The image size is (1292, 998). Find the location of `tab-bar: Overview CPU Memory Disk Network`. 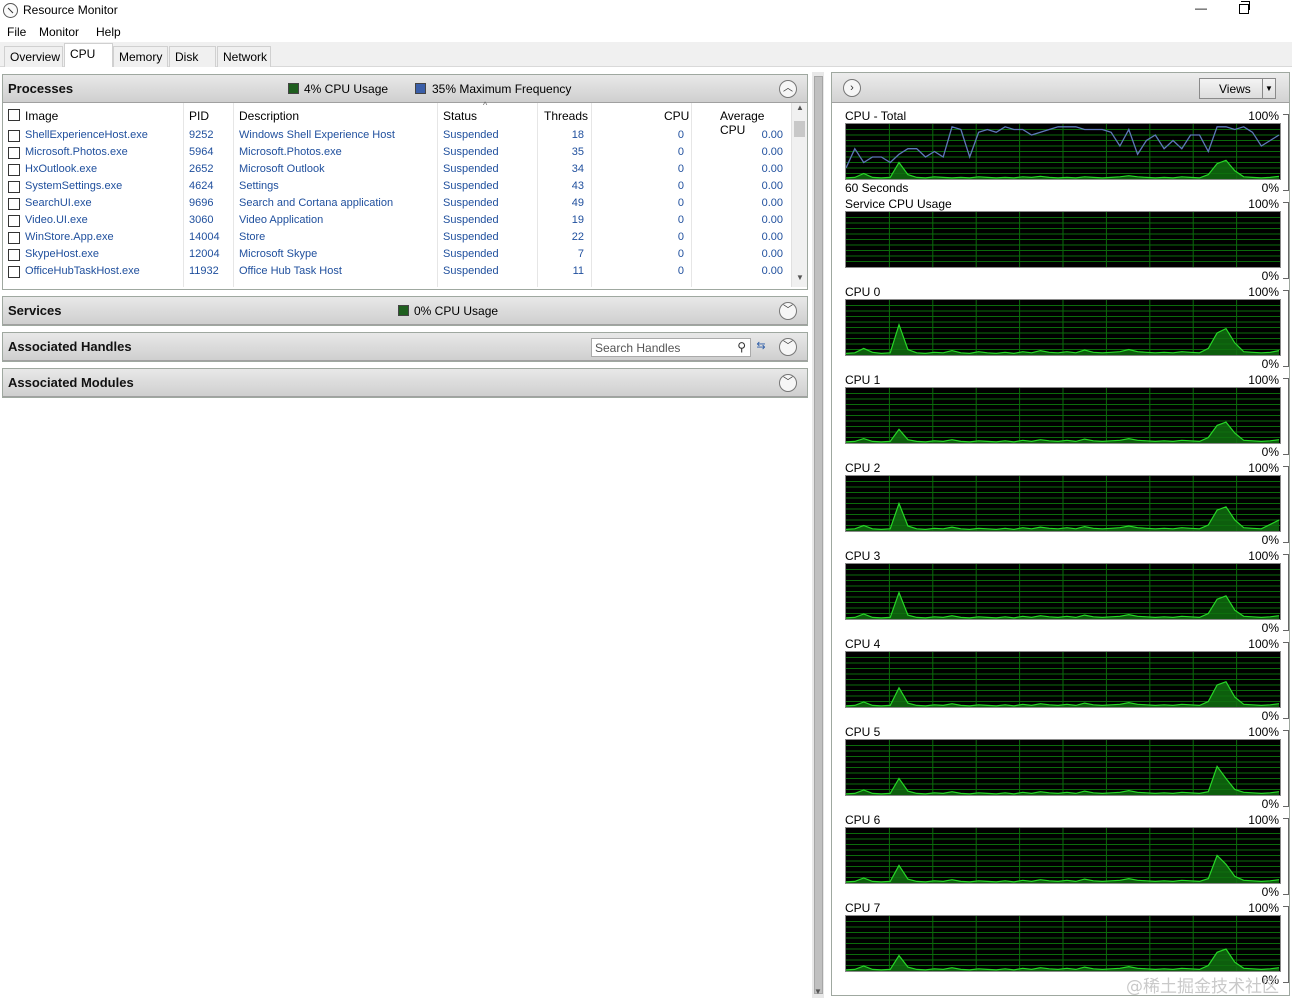

tab-bar: Overview CPU Memory Disk Network is located at coordinates (646, 55).